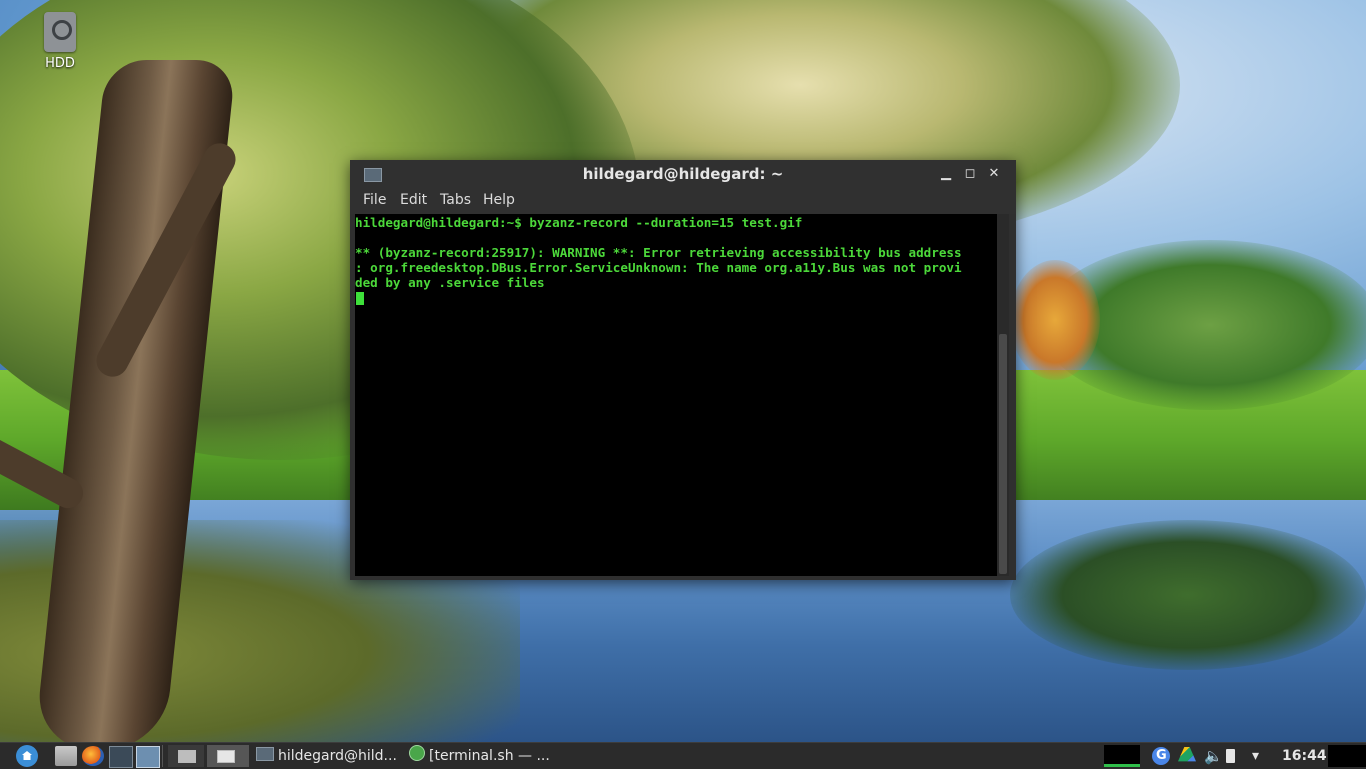 This screenshot has height=769, width=1366. What do you see at coordinates (1055, 320) in the screenshot?
I see `wallpaper-autumn-tree` at bounding box center [1055, 320].